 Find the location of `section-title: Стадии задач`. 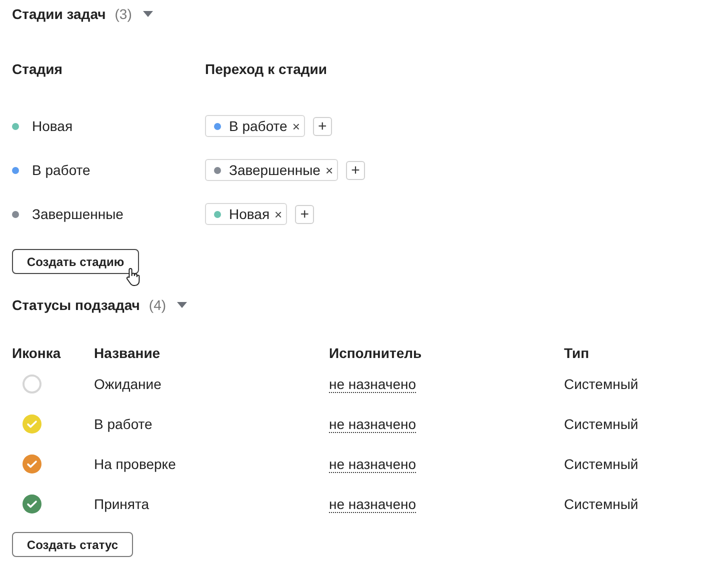

section-title: Стадии задач is located at coordinates (59, 14).